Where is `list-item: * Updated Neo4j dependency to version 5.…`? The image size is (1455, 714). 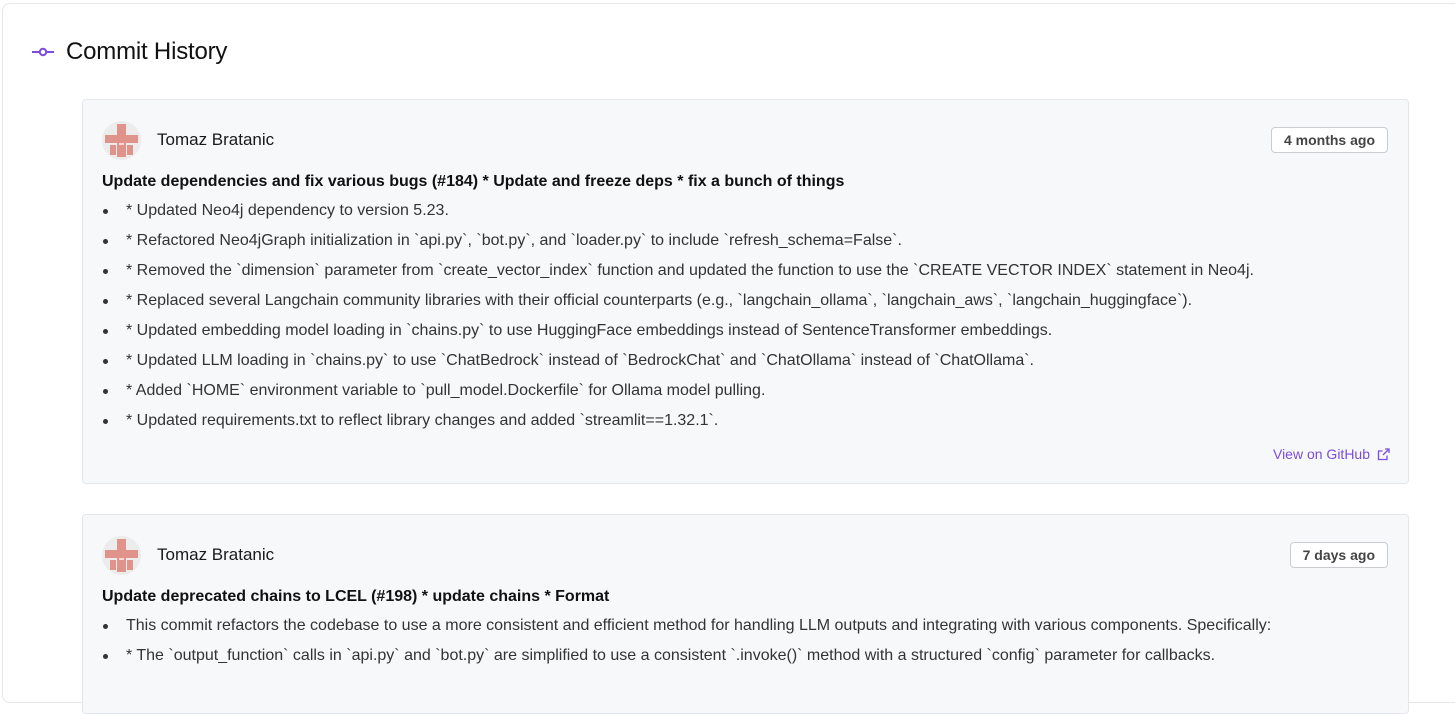 list-item: * Updated Neo4j dependency to version 5.… is located at coordinates (745, 211).